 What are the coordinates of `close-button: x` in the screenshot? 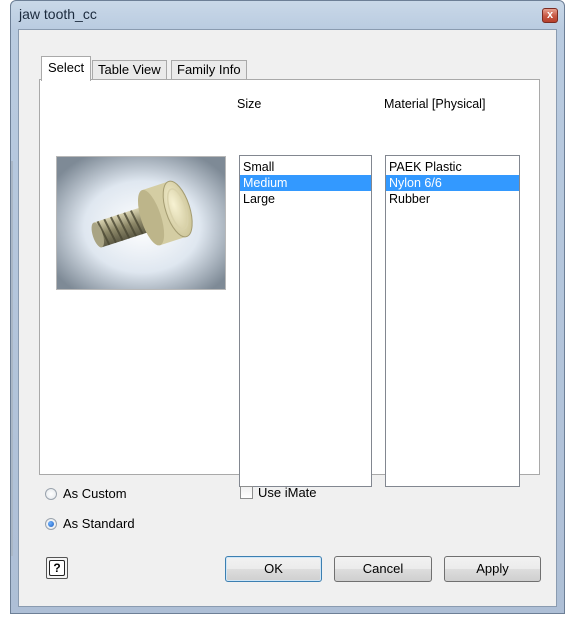 It's located at (550, 15).